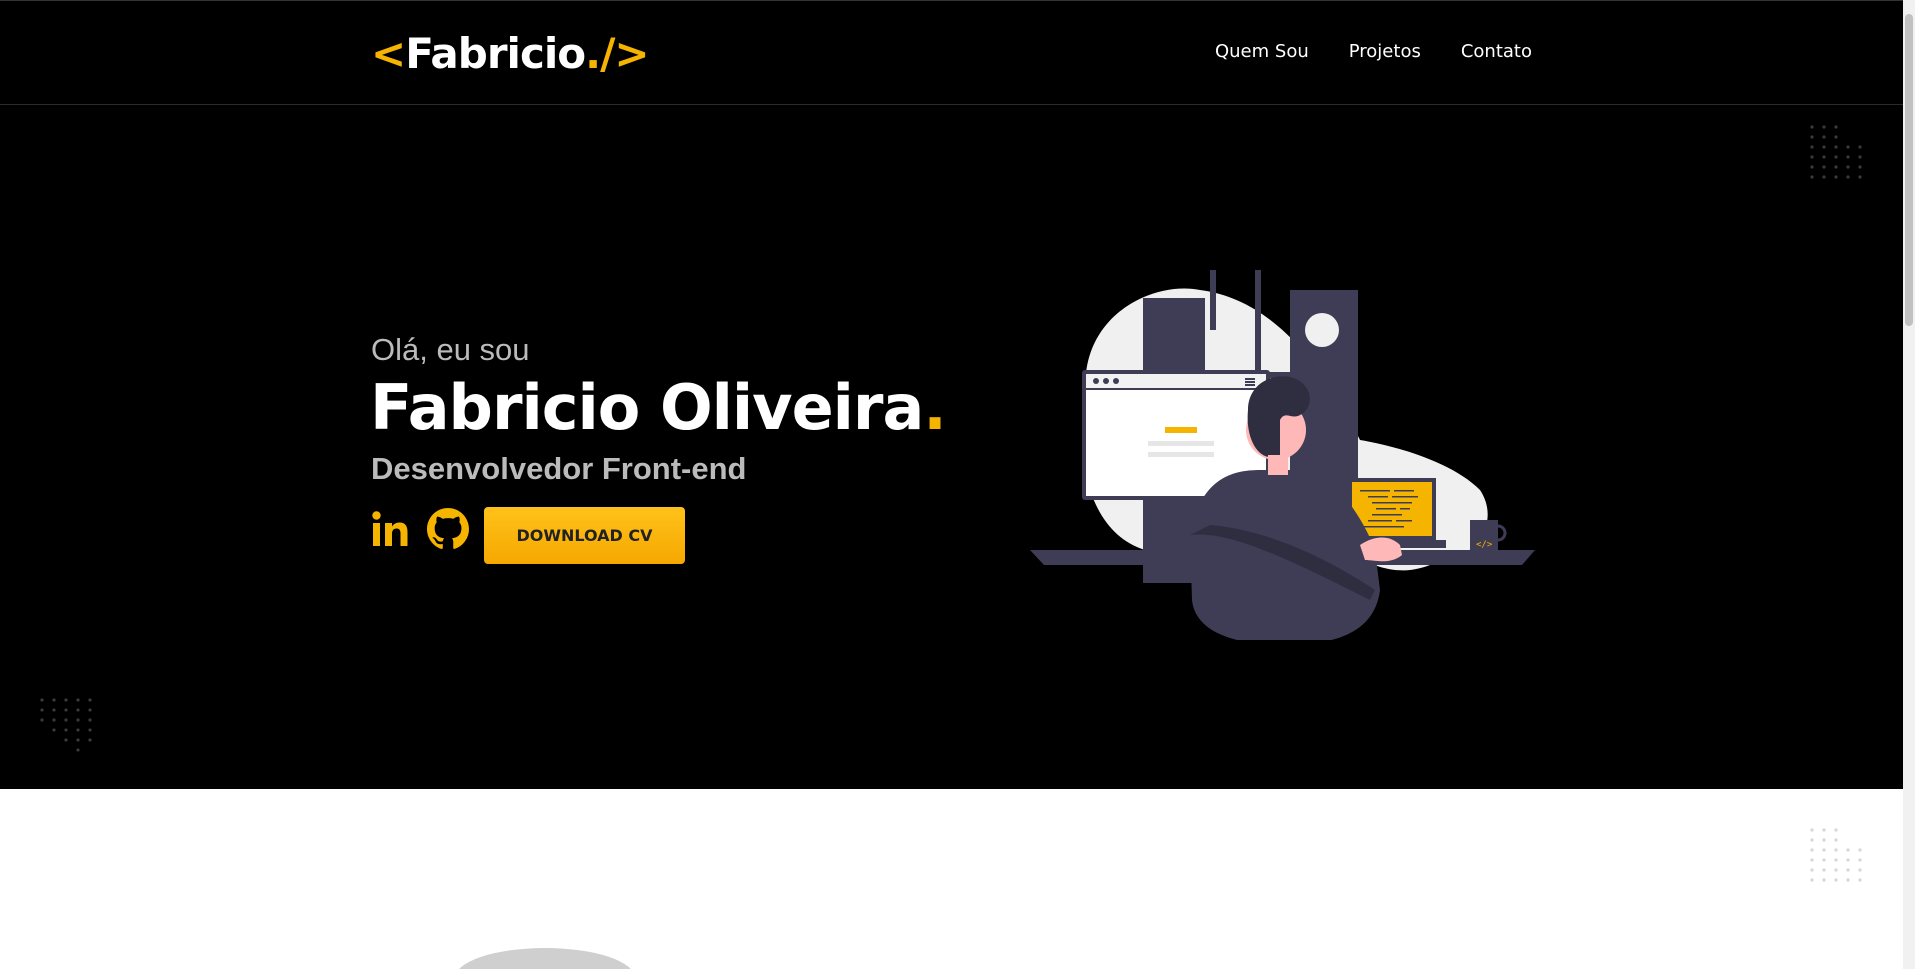 This screenshot has width=1915, height=969. What do you see at coordinates (545, 958) in the screenshot?
I see `profile-photo` at bounding box center [545, 958].